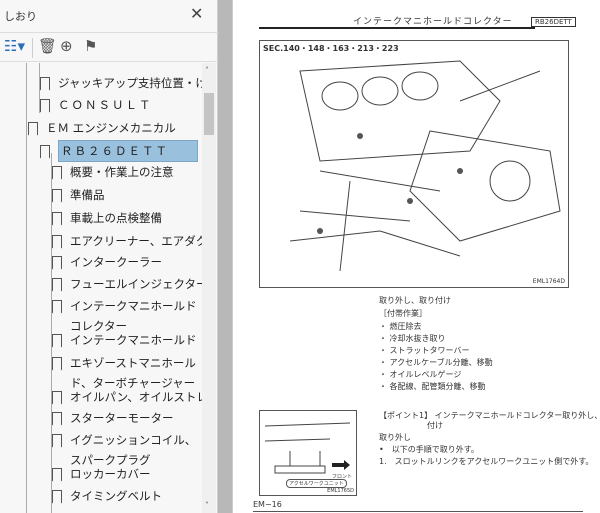  I want to click on bookmark-label: インテークマニホールド, so click(133, 340).